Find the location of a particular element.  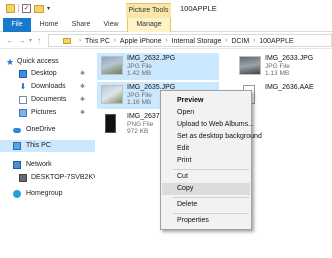

sidebar-item-this-pc: This PC is located at coordinates (47, 146).